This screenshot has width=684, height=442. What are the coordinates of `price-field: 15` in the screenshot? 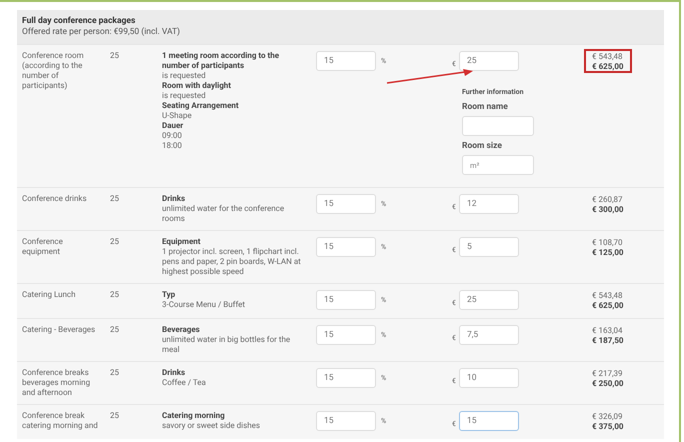 It's located at (488, 421).